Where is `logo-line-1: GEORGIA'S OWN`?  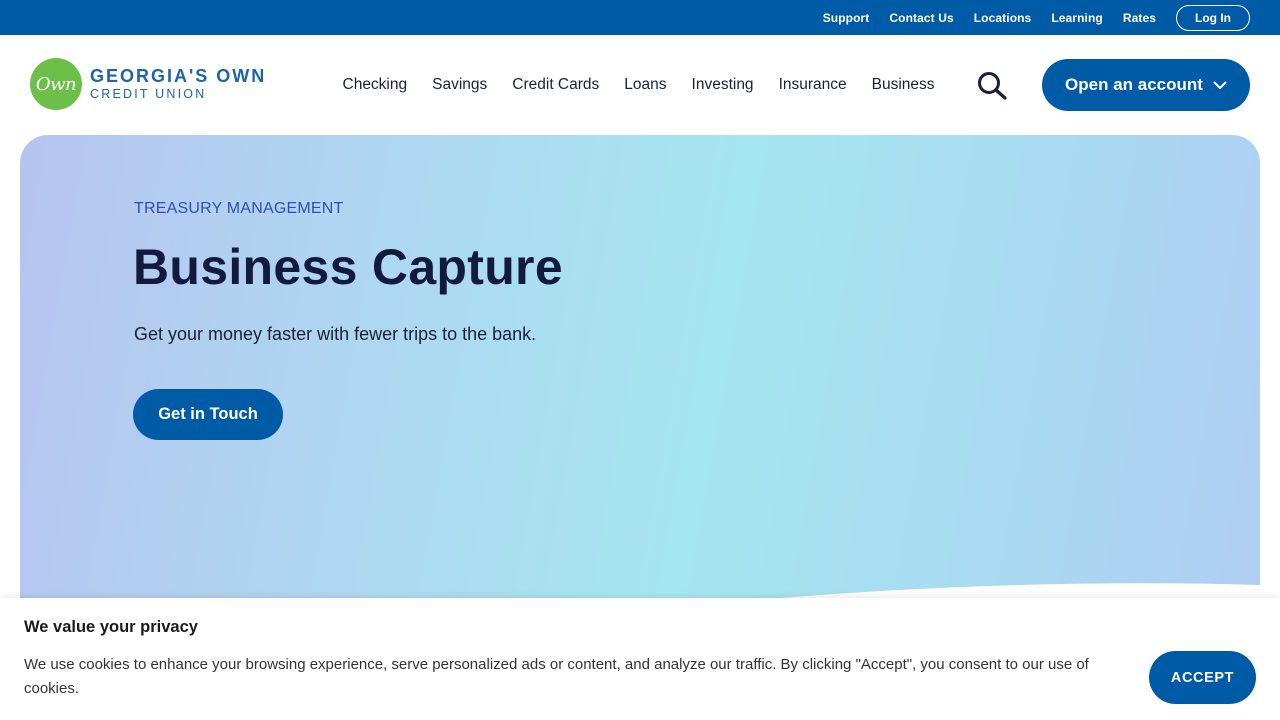
logo-line-1: GEORGIA'S OWN is located at coordinates (178, 76).